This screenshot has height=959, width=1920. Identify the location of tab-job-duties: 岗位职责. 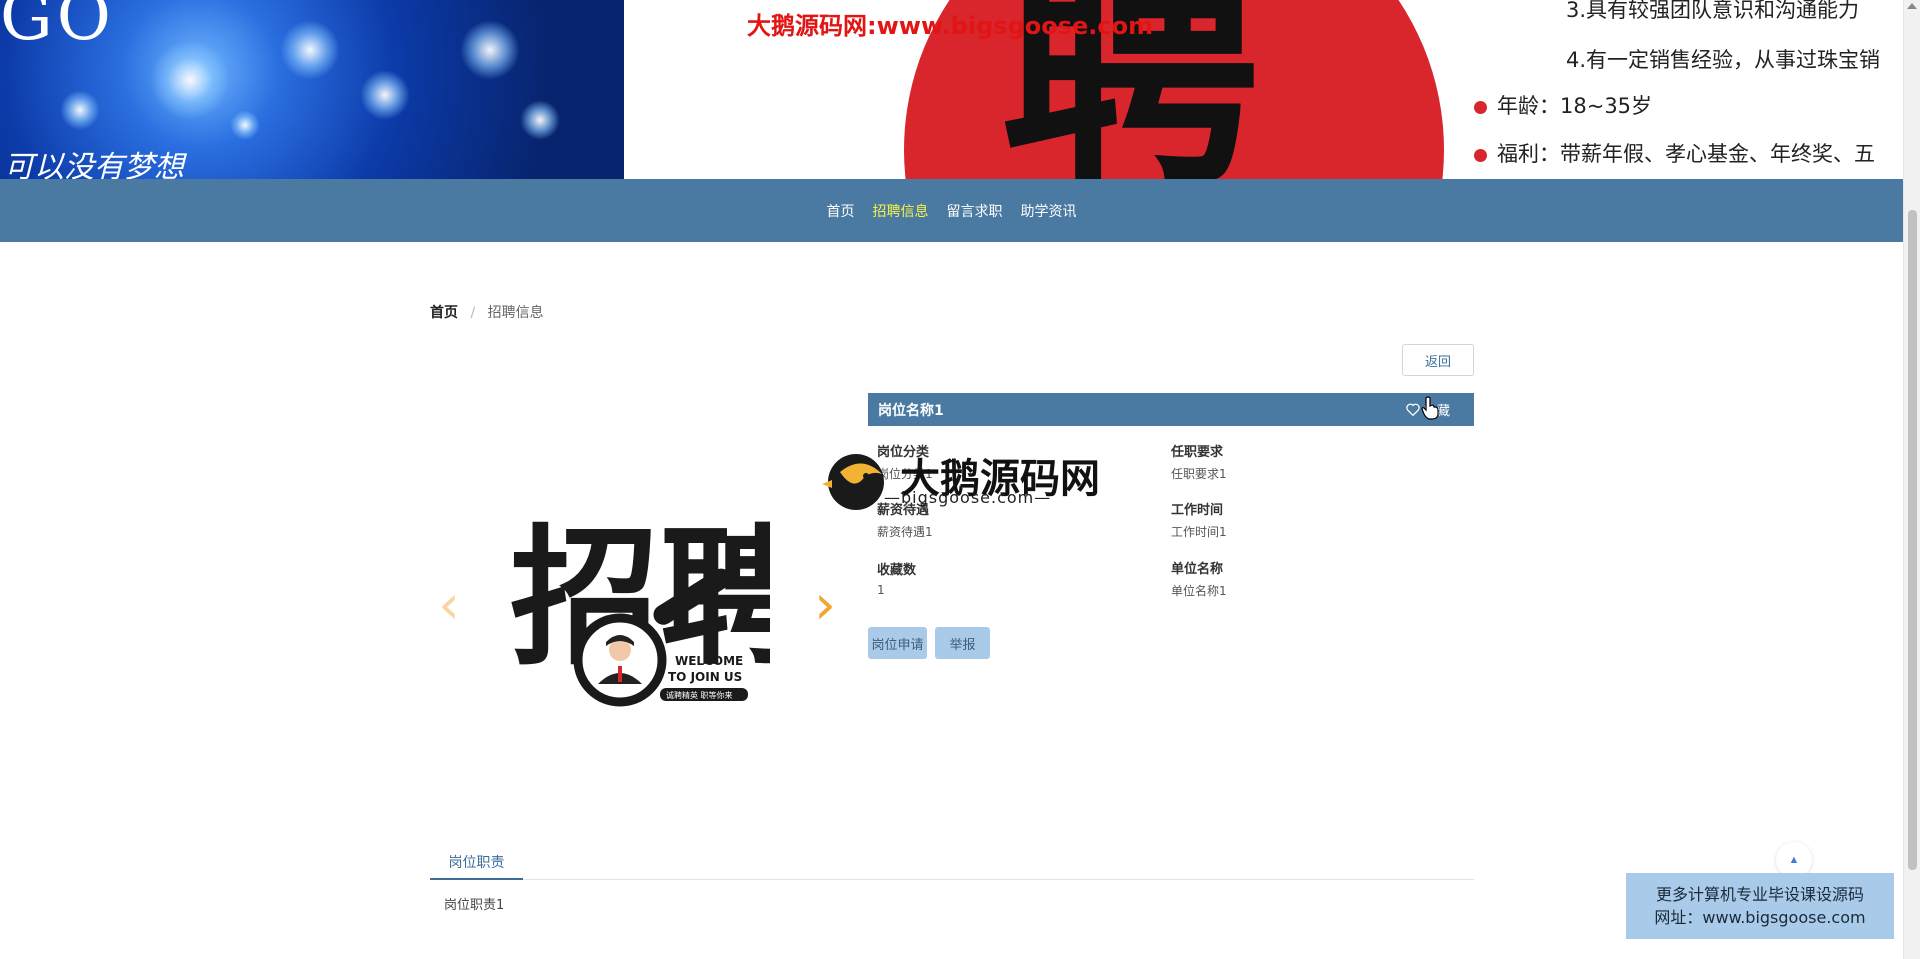
(476, 862).